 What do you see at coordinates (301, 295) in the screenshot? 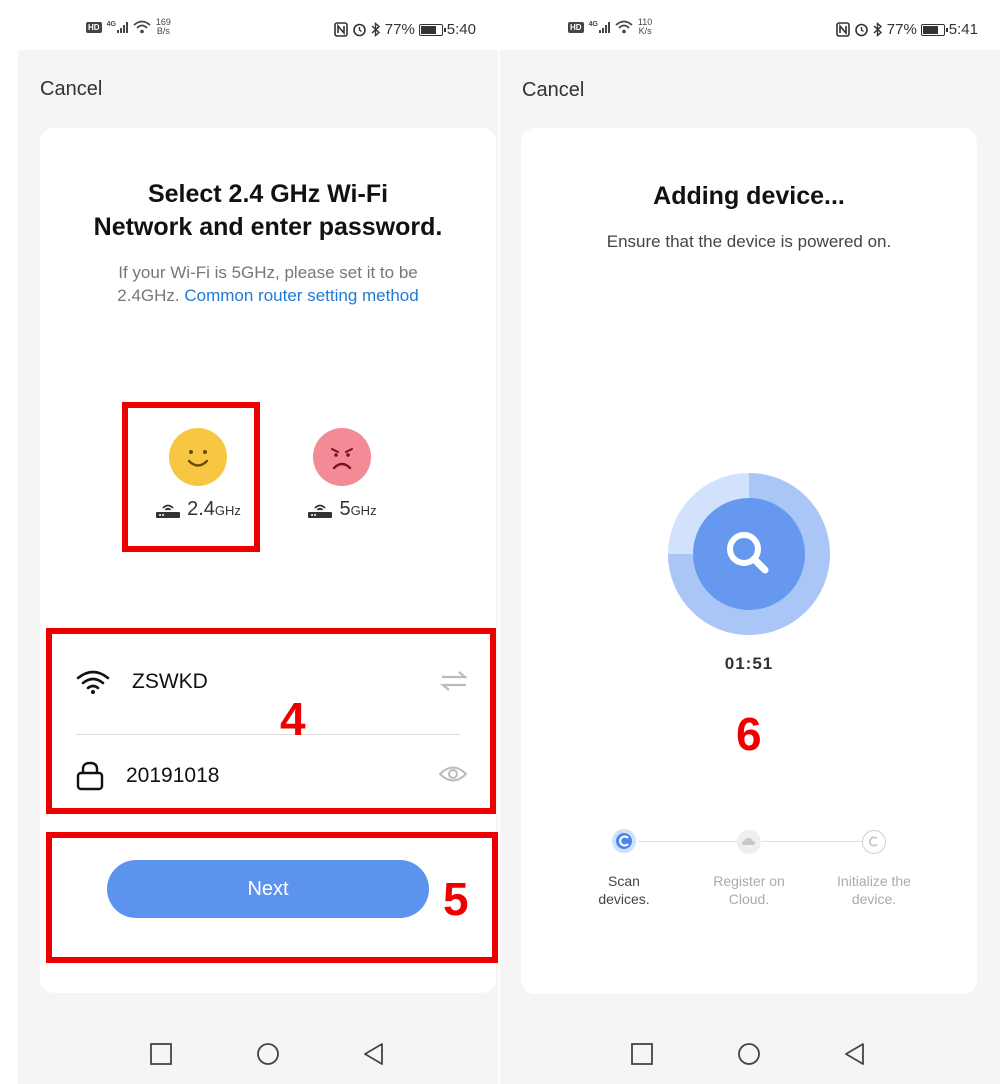
I see `router-setting-link: Common router setting method` at bounding box center [301, 295].